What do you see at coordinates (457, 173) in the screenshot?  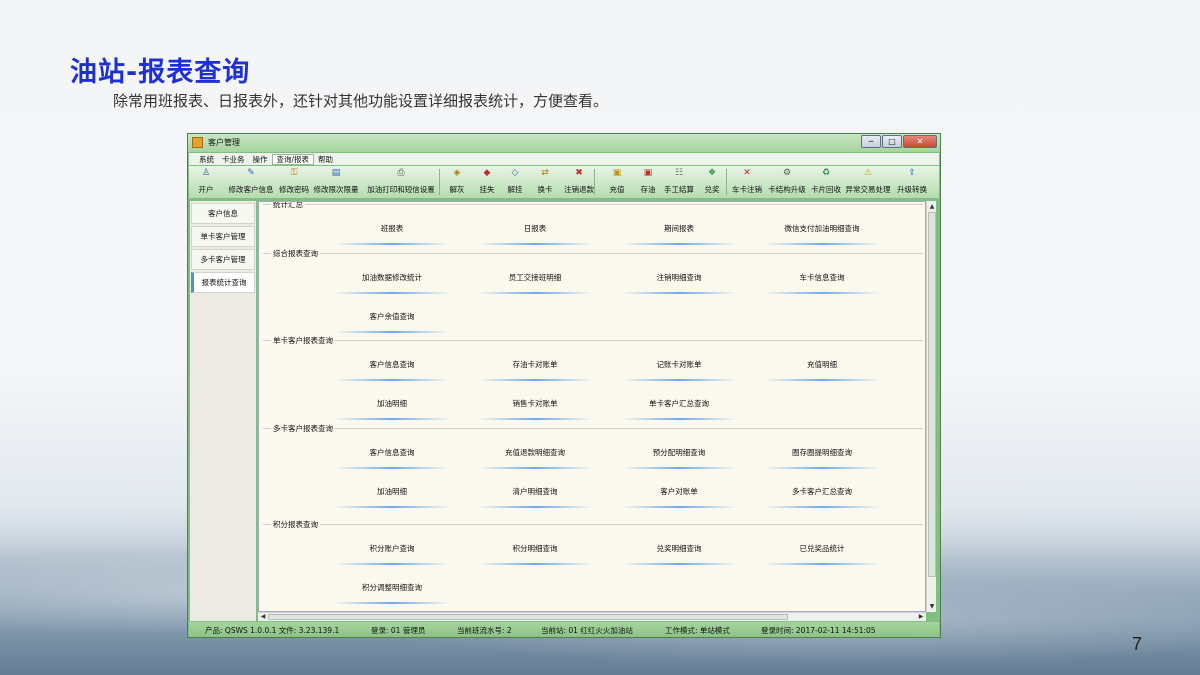 I see `unlock-gray-icon: ◈` at bounding box center [457, 173].